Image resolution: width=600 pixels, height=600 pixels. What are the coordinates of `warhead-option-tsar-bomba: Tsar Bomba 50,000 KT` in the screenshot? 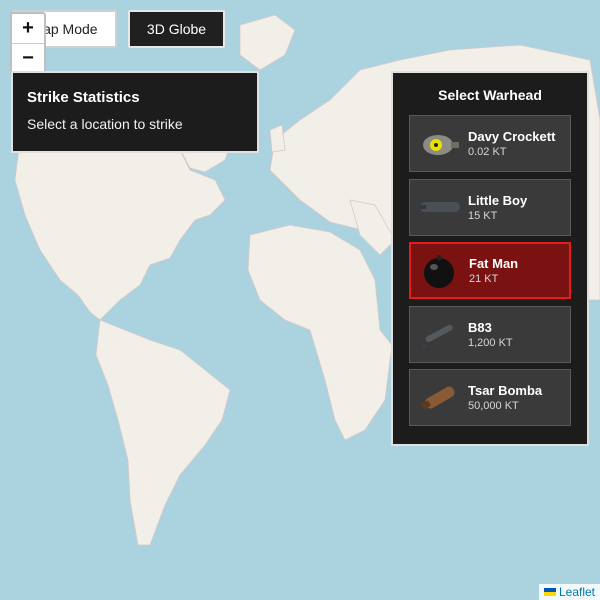 It's located at (490, 397).